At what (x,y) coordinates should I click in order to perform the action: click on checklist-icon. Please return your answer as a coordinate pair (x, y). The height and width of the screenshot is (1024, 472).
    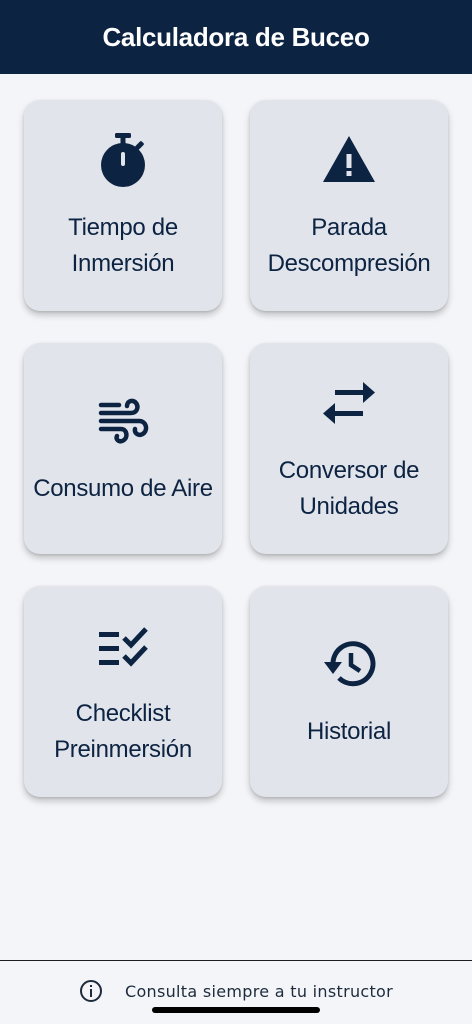
    Looking at the image, I should click on (123, 646).